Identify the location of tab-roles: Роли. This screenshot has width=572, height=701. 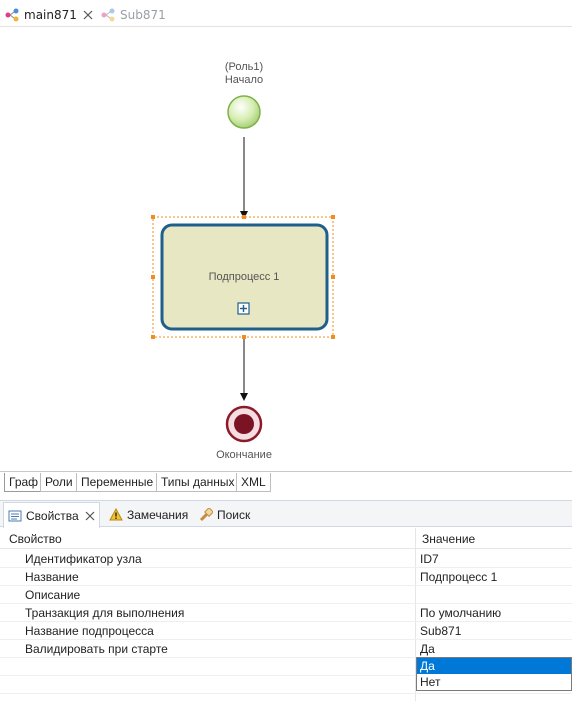
(59, 482).